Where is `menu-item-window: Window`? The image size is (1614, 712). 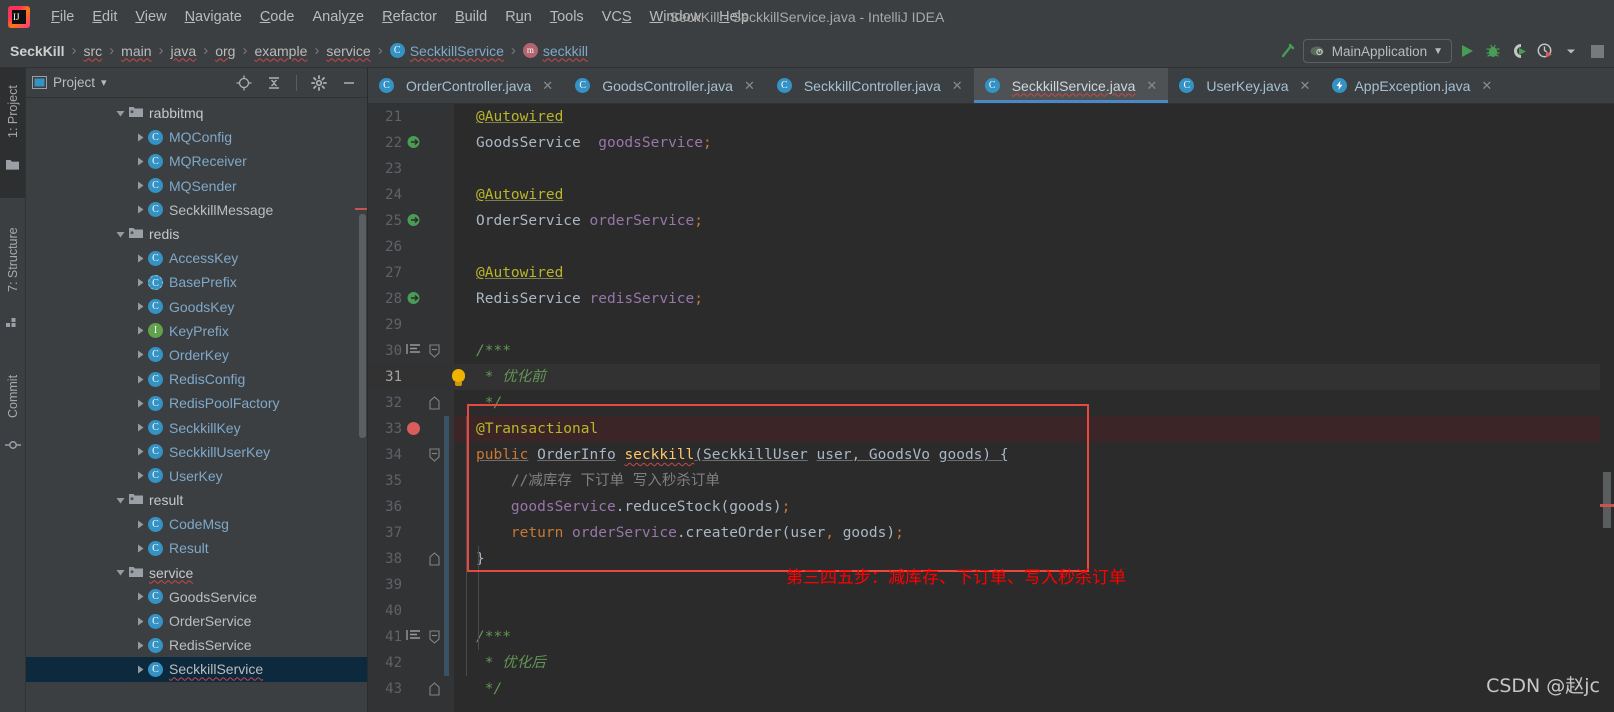
menu-item-window: Window is located at coordinates (676, 17).